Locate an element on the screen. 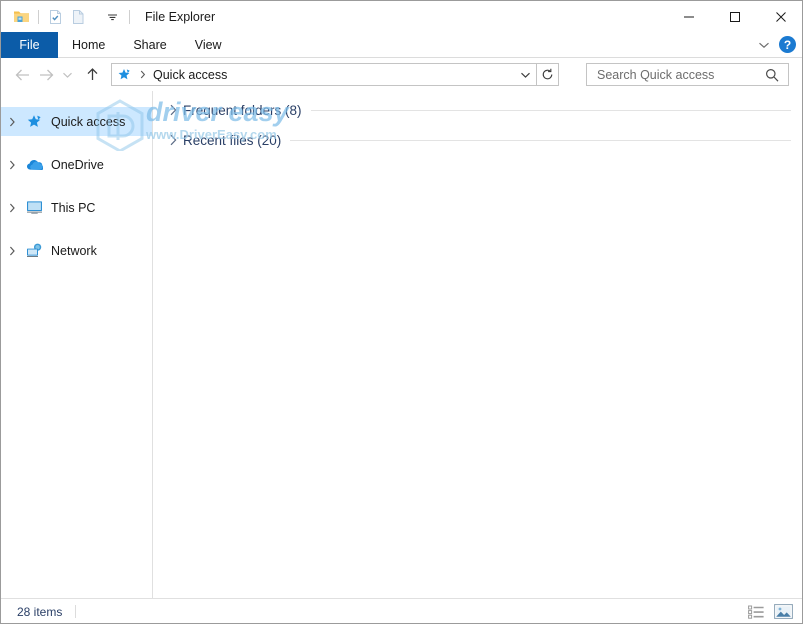  window-controls is located at coordinates (734, 16).